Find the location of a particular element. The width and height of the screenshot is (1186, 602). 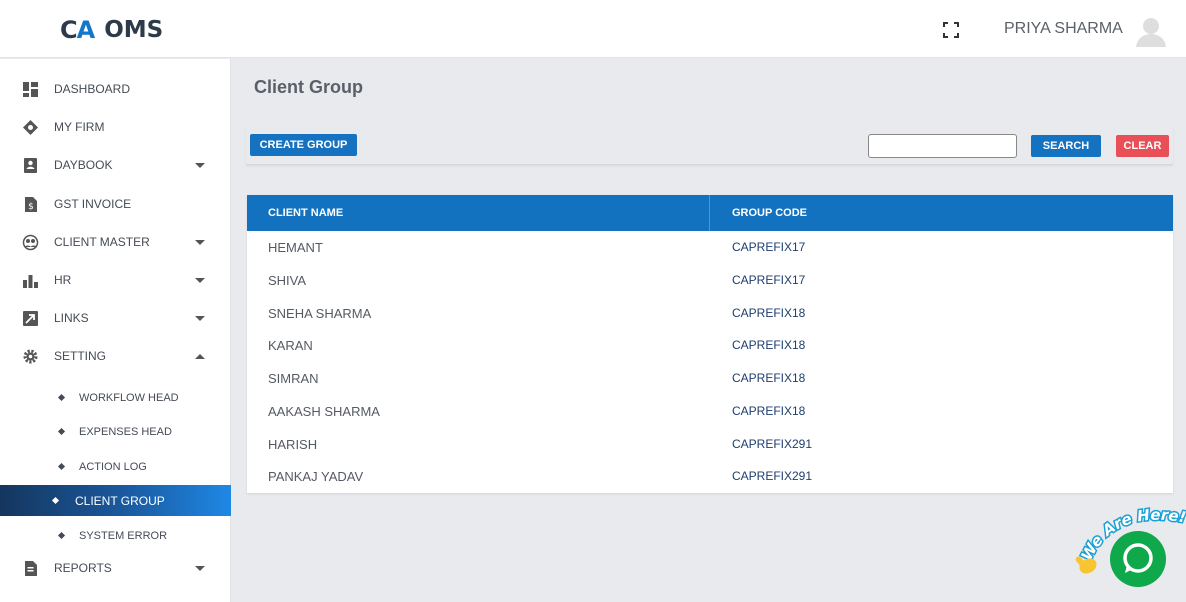

sidebar-item-label: REPORTS is located at coordinates (83, 568).